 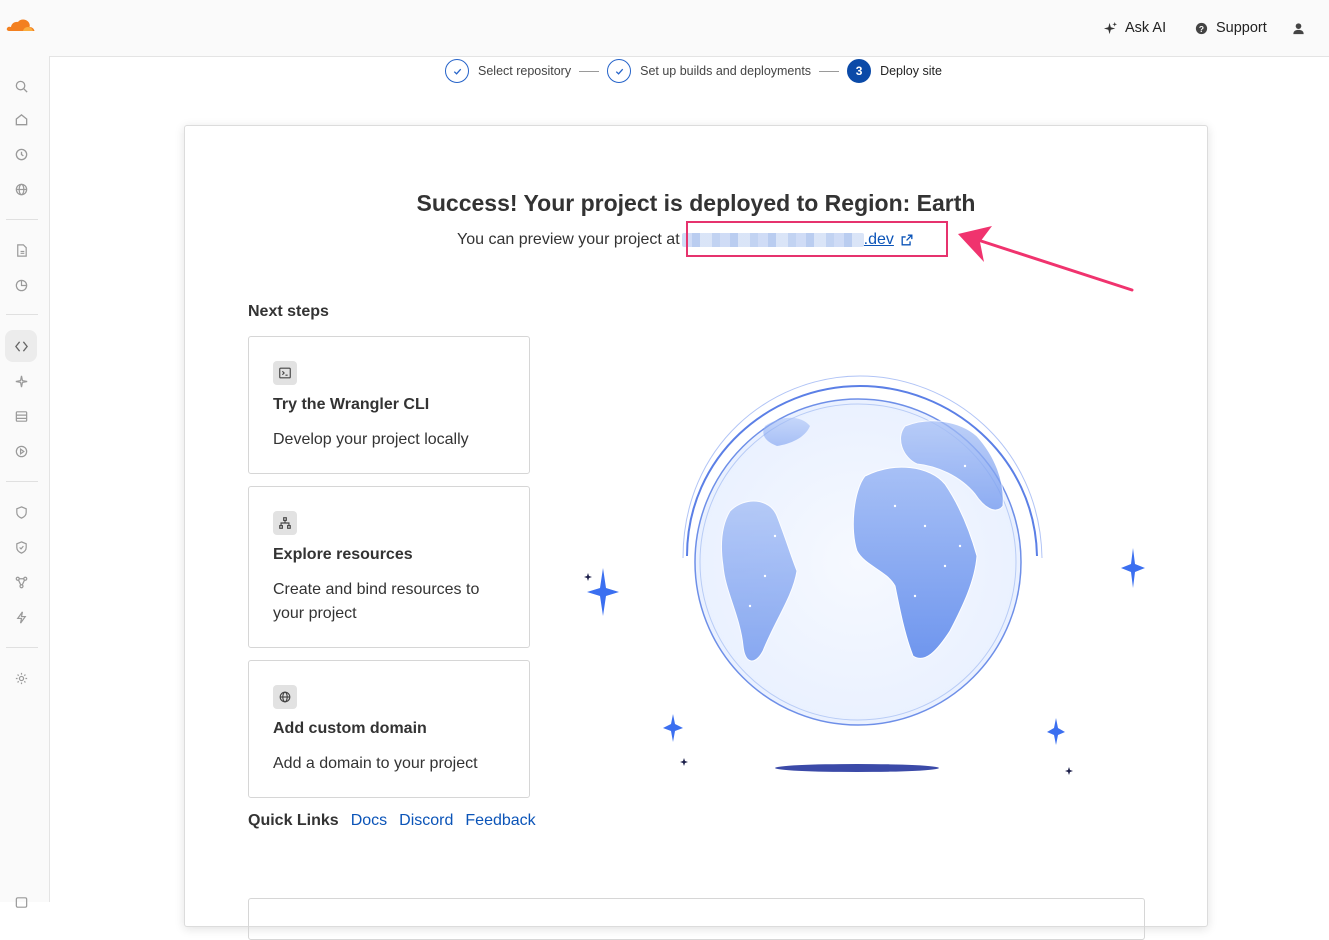 What do you see at coordinates (689, 28) in the screenshot?
I see `top-bar: Ask AI ? Support` at bounding box center [689, 28].